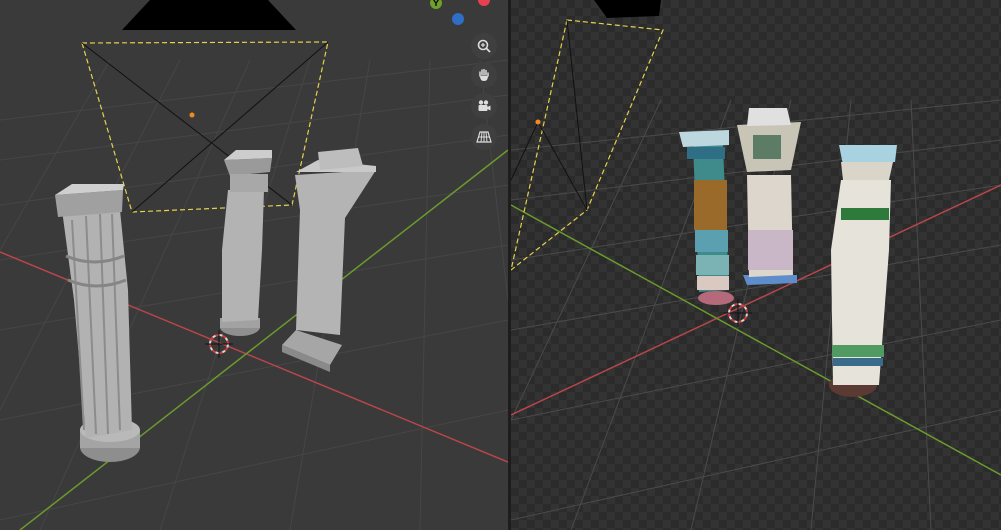  I want to click on pan-button, so click(484, 75).